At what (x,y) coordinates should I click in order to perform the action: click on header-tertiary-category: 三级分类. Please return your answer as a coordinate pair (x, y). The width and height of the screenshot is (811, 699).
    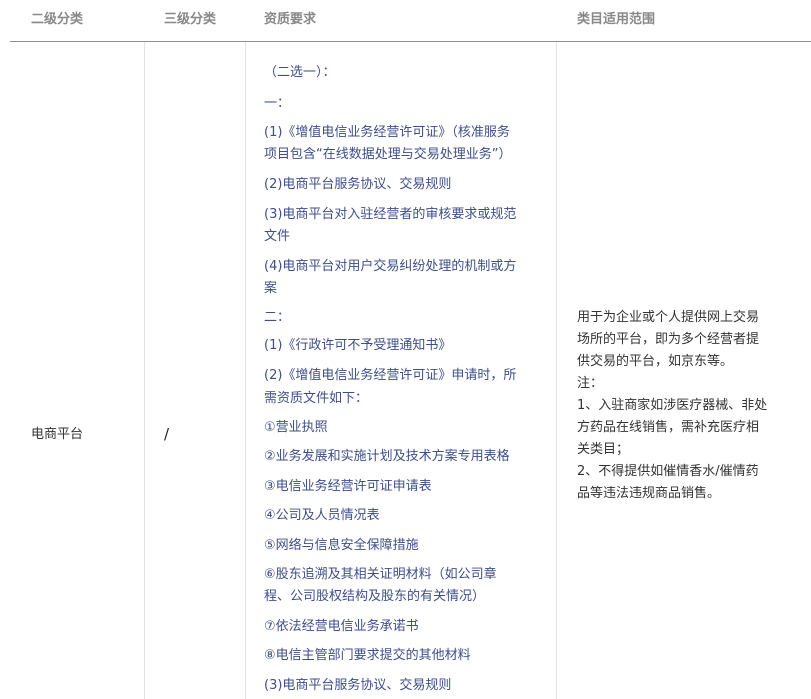
    Looking at the image, I should click on (190, 19).